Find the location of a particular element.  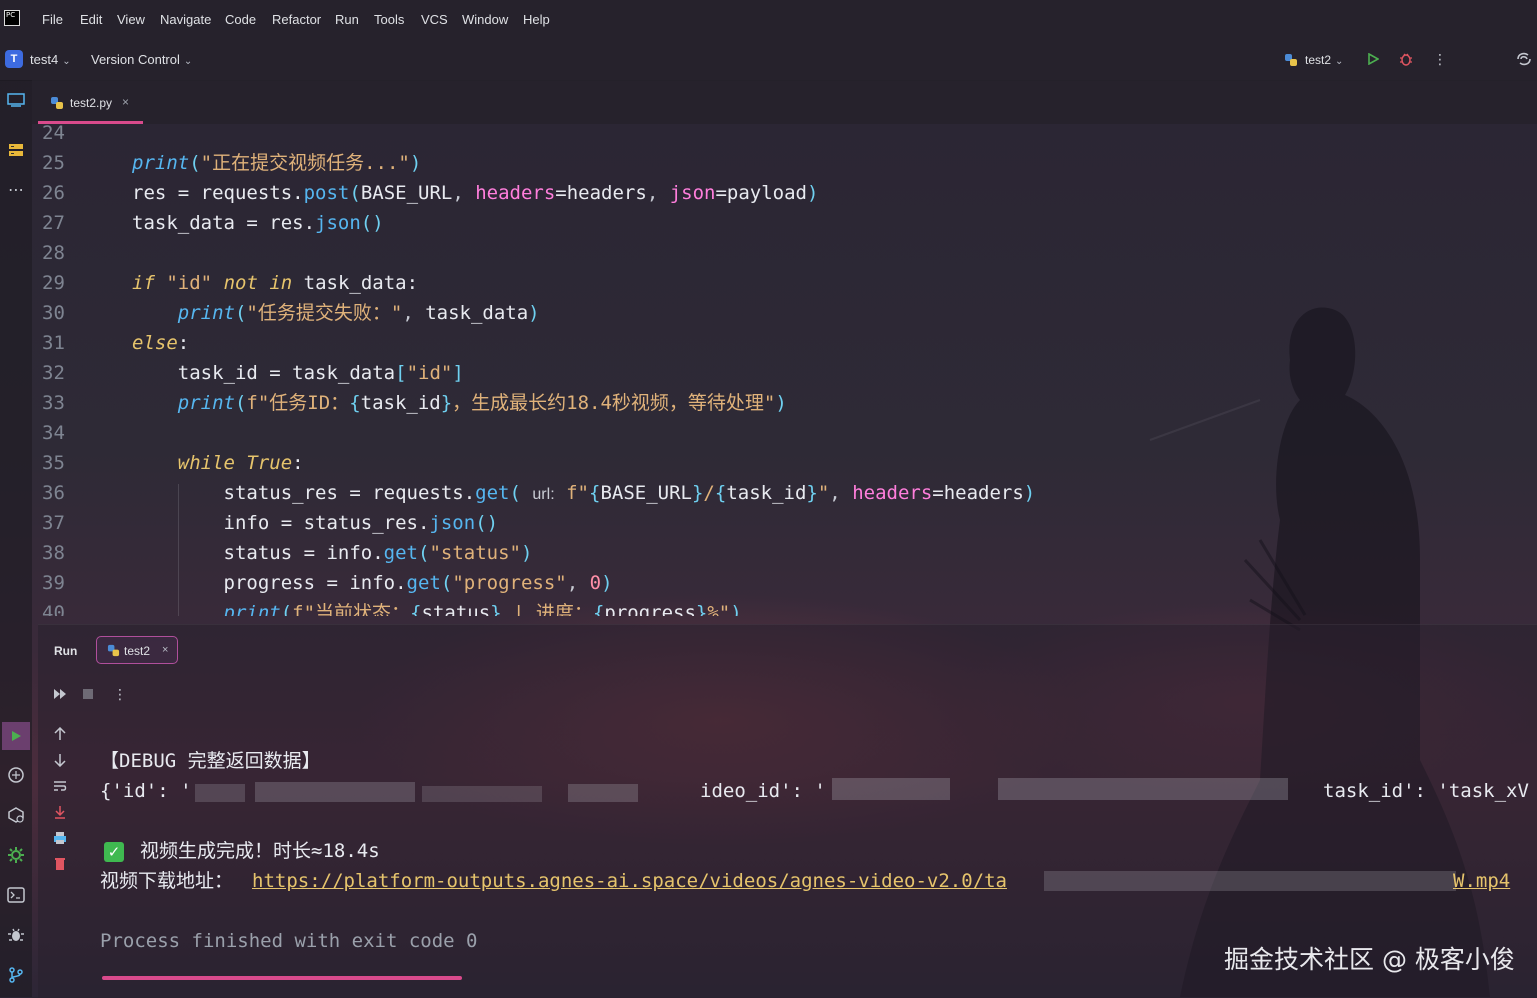

bug-icon is located at coordinates (1406, 59).